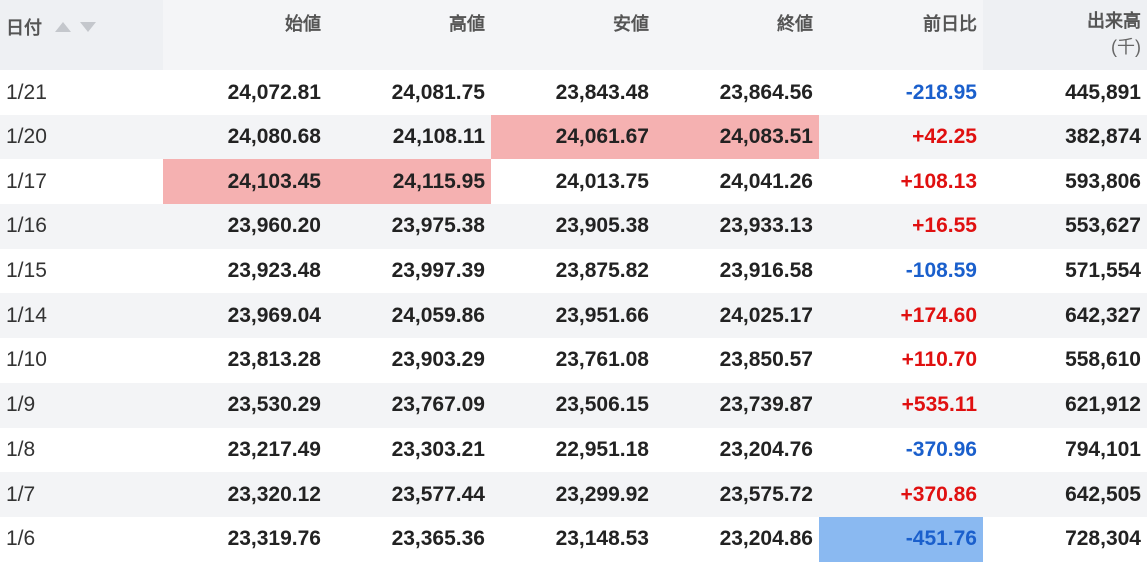 This screenshot has width=1147, height=565. Describe the element at coordinates (409, 360) in the screenshot. I see `cell-high: 23,903.29` at that location.